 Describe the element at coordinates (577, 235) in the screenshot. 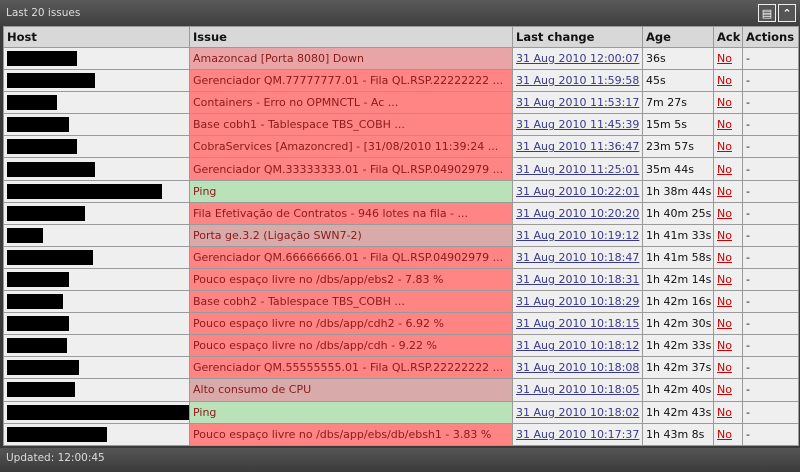

I see `last-change-link: 31 Aug 2010 10:19:12` at that location.